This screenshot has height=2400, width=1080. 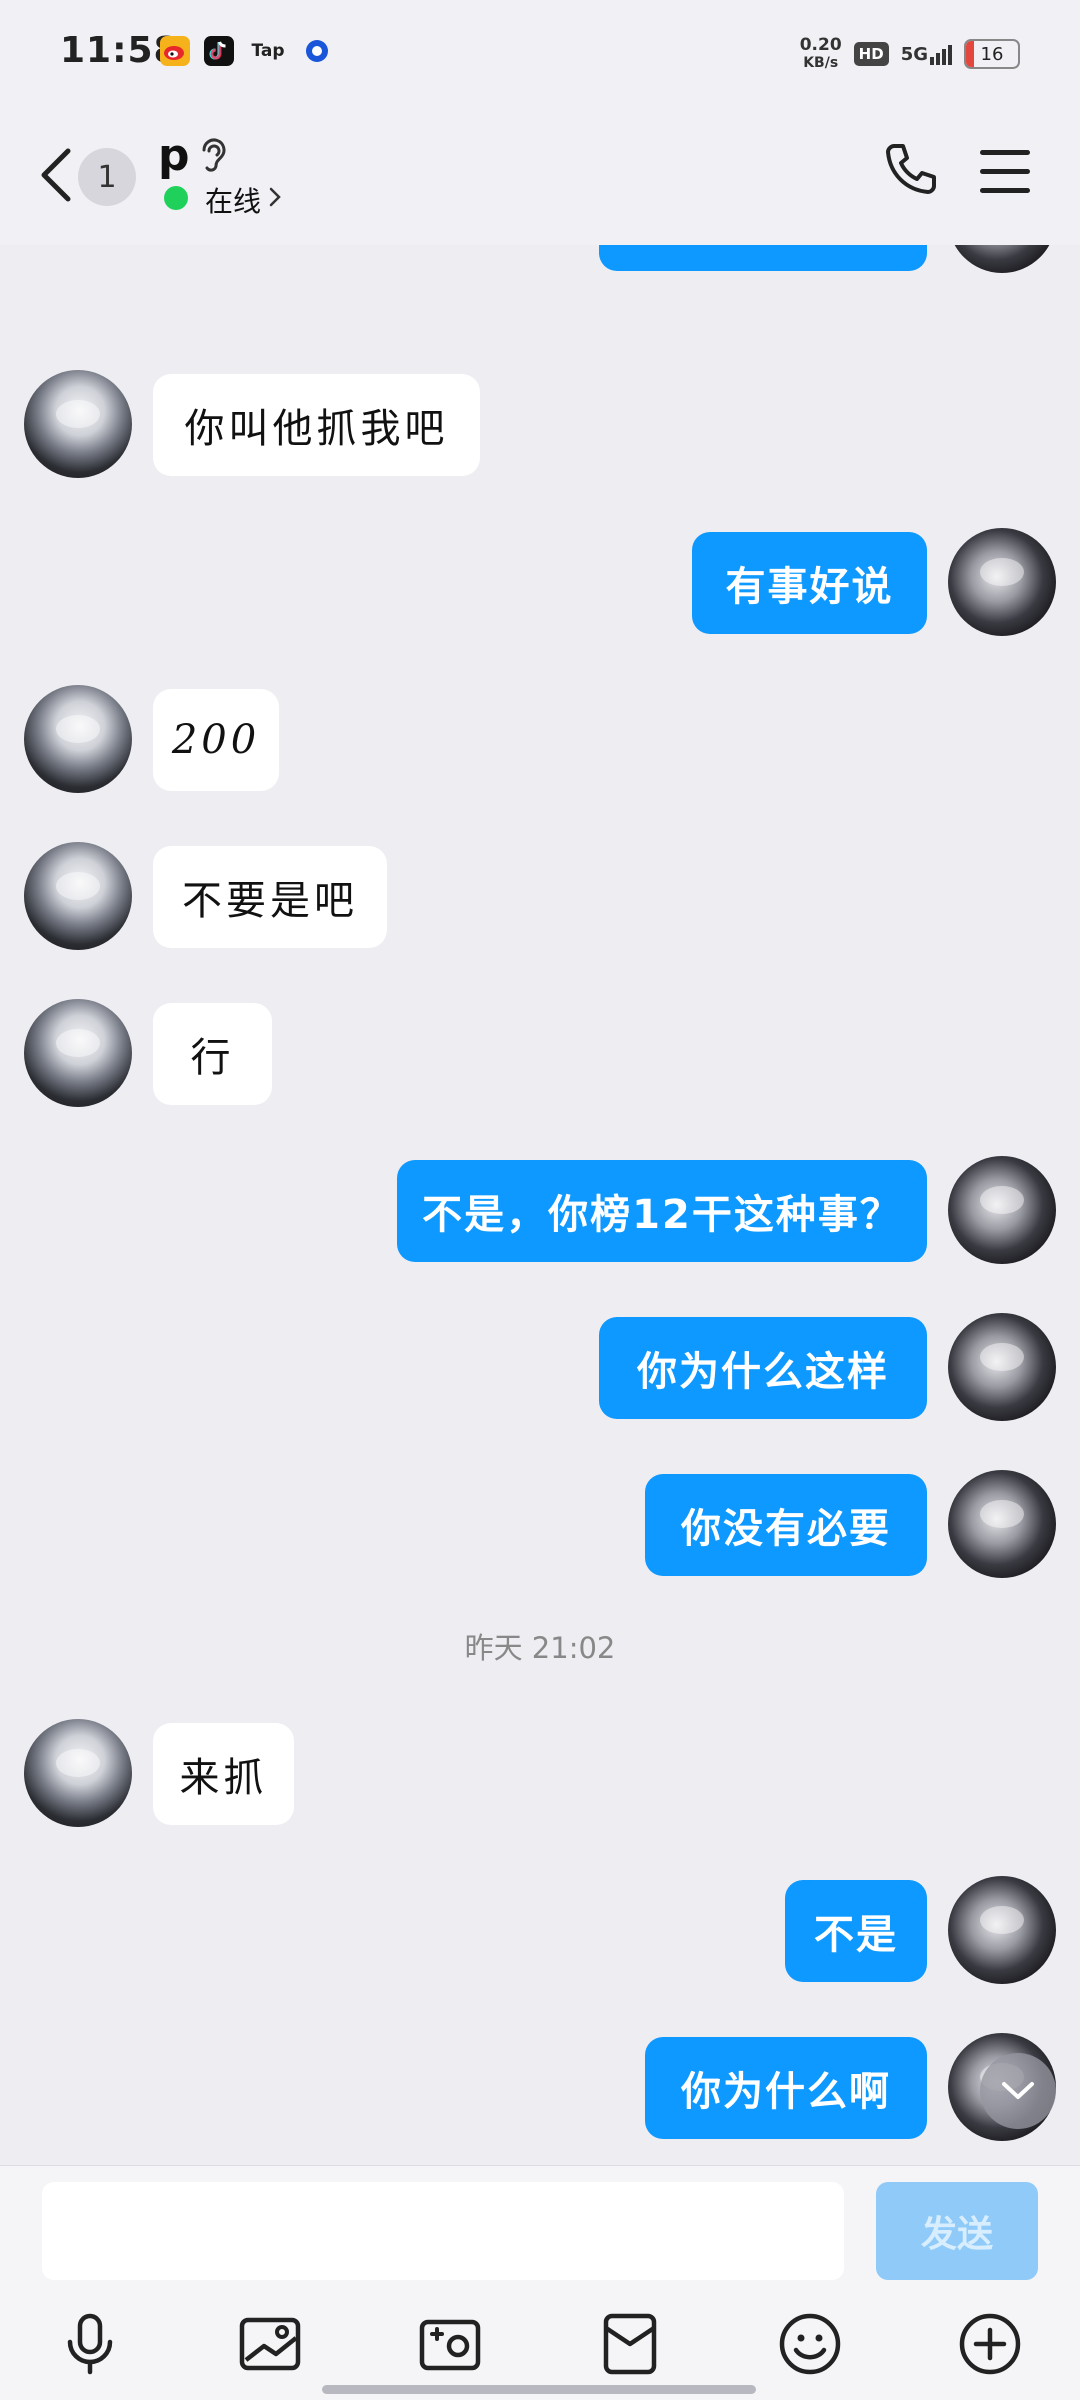 I want to click on status-right: 0.20 KB/s HD 5G 16, so click(x=910, y=54).